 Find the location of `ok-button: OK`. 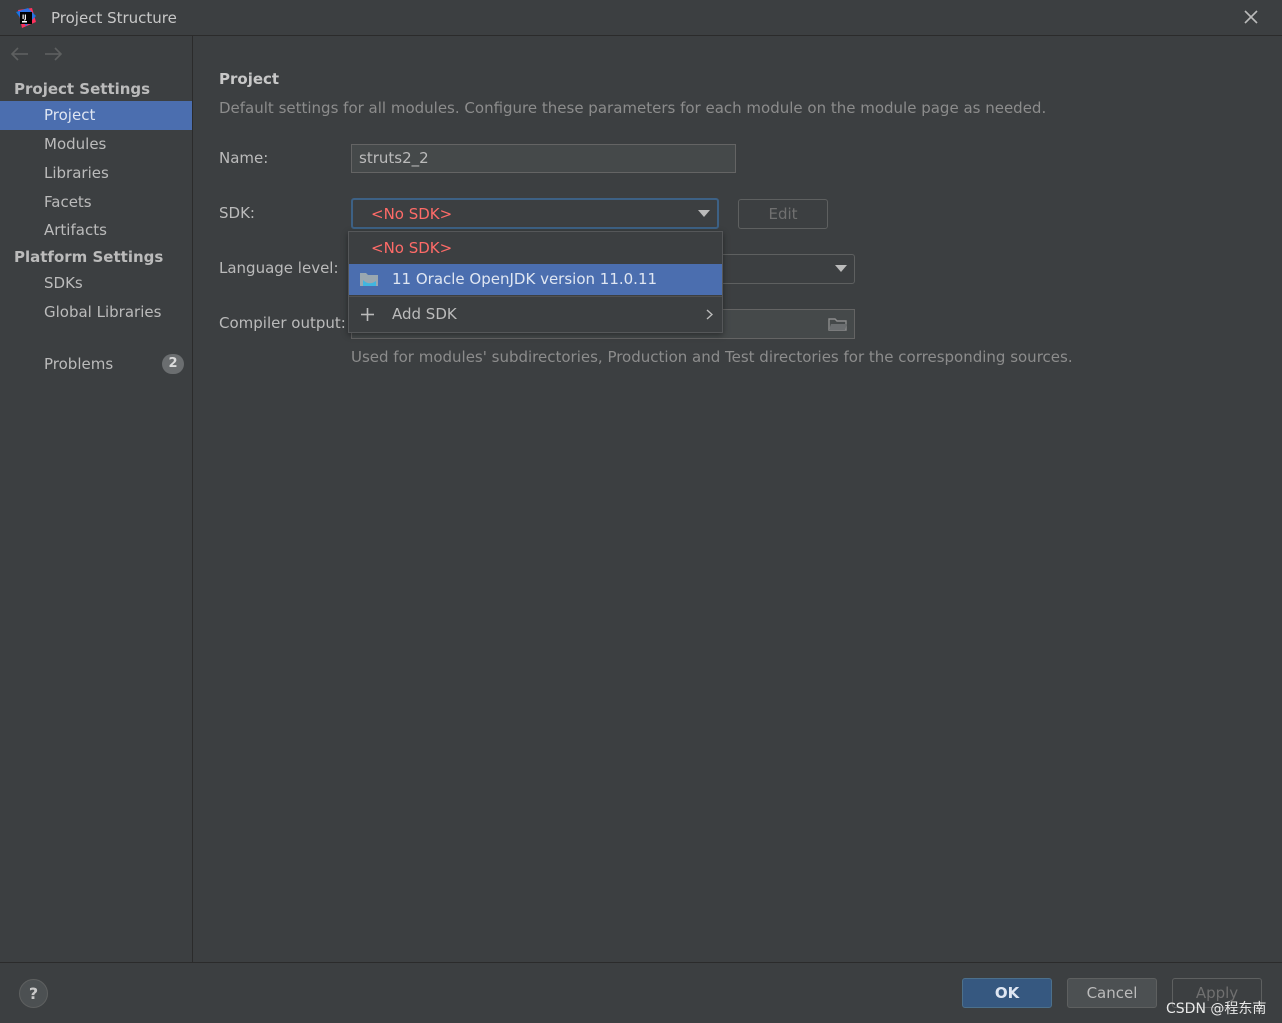

ok-button: OK is located at coordinates (1007, 993).